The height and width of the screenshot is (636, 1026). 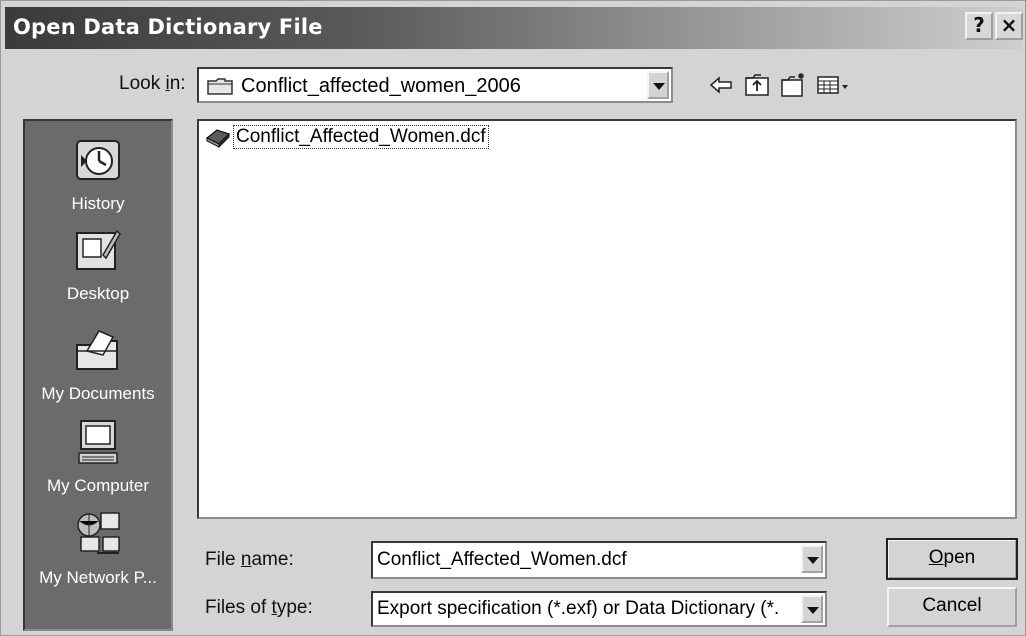 I want to click on cancel-button: Cancel, so click(x=952, y=607).